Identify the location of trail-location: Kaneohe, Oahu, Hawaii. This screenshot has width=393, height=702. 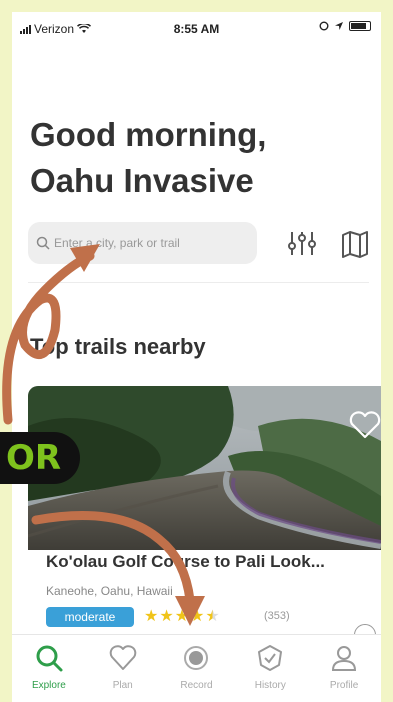
(109, 591).